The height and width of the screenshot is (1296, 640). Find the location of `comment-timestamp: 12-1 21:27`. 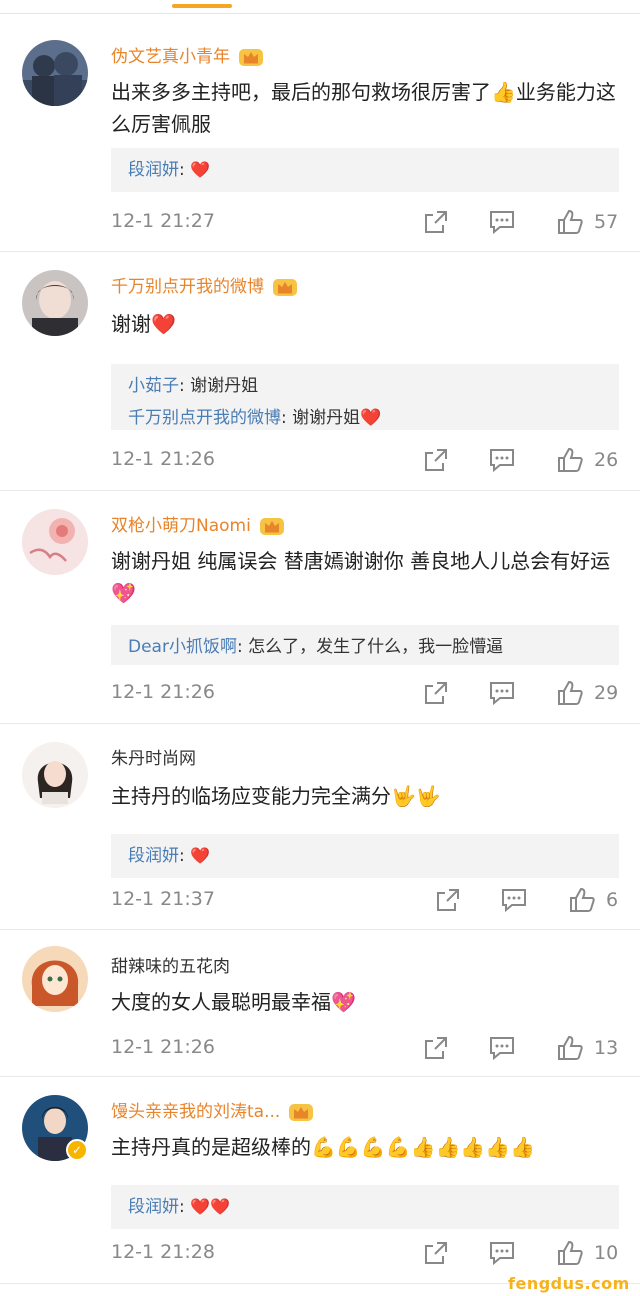

comment-timestamp: 12-1 21:27 is located at coordinates (163, 221).